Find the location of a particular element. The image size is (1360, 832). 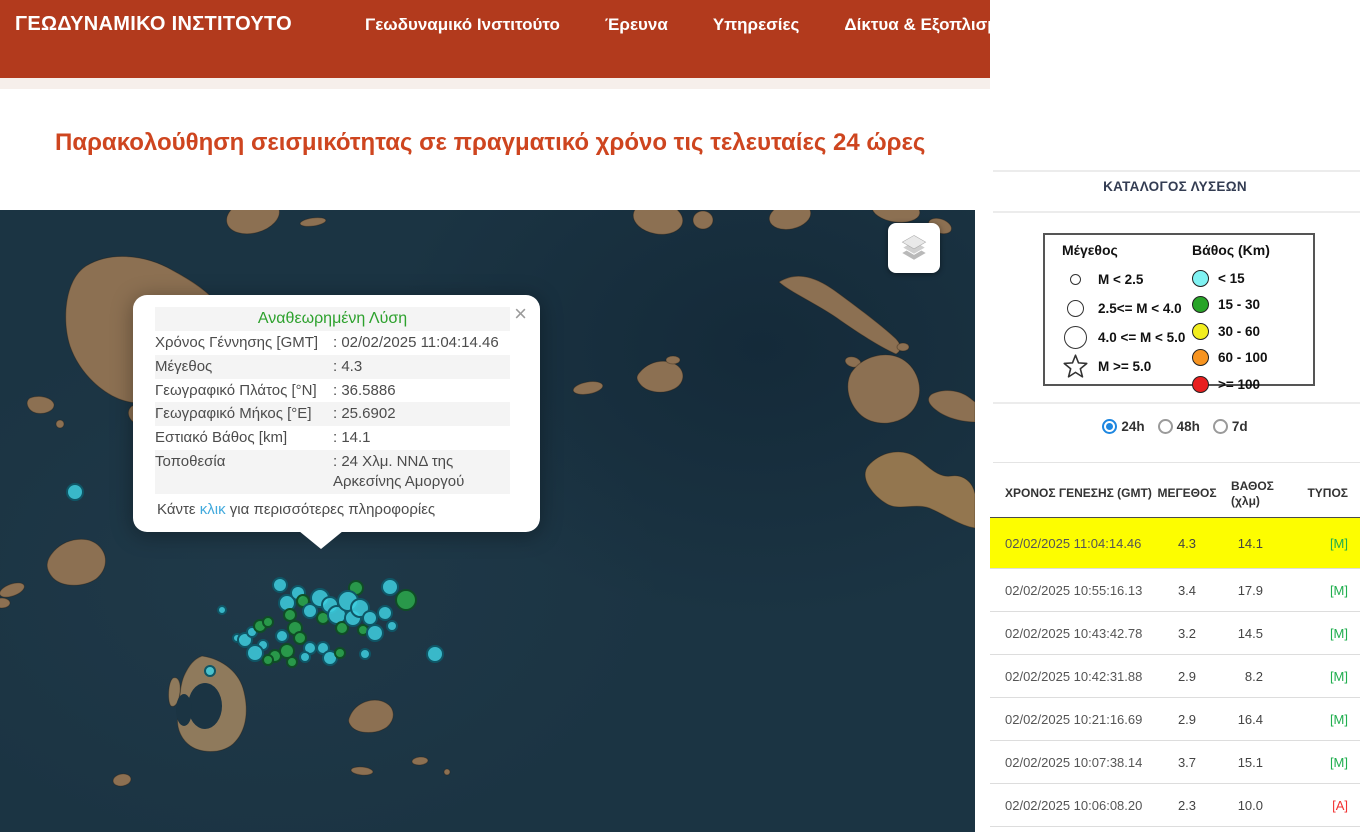

period-option-7d: 7d is located at coordinates (1230, 426).